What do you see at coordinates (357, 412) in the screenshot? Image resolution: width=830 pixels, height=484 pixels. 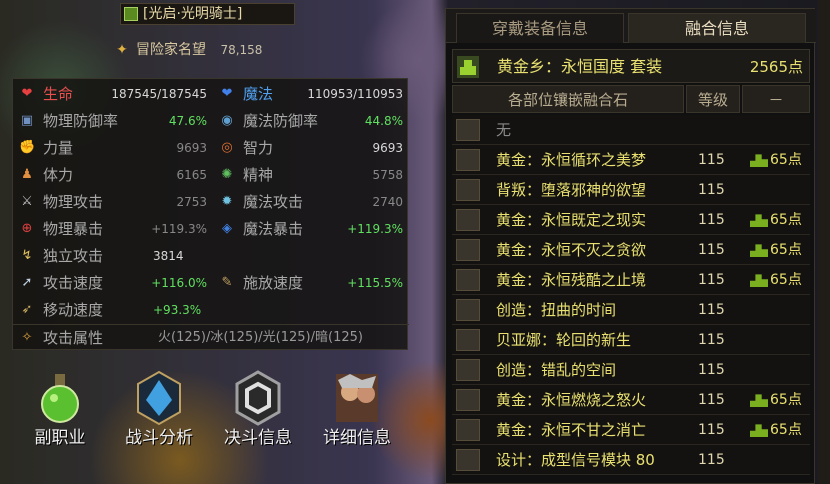 I see `toolbar-button: 详细信息` at bounding box center [357, 412].